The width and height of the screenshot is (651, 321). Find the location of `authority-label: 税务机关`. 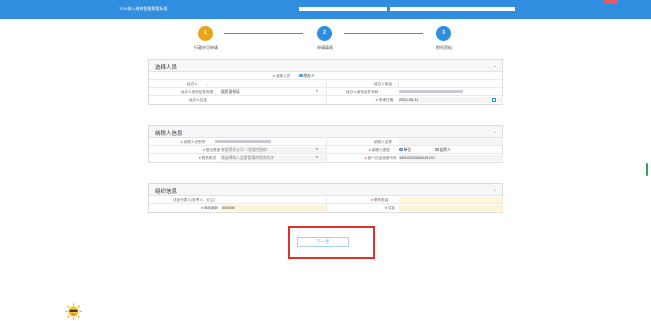

authority-label: 税务机关 is located at coordinates (209, 158).